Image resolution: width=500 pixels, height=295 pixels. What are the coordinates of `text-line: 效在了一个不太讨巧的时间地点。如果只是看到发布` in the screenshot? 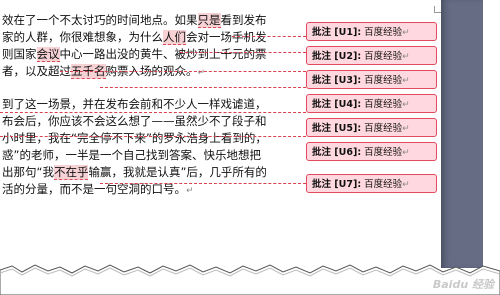 It's located at (134, 20).